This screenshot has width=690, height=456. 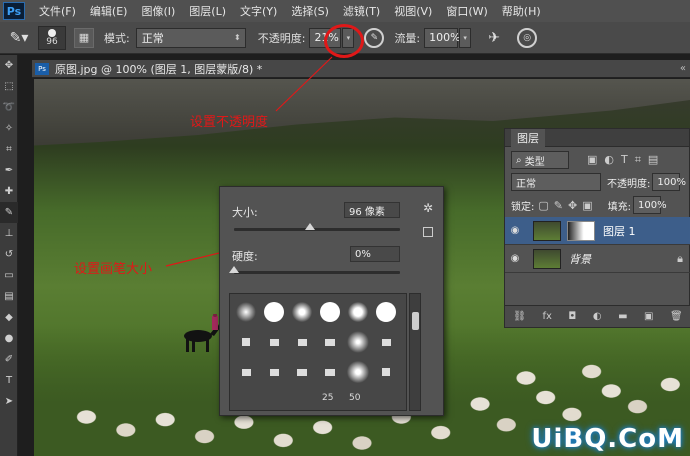 I want to click on lasso-tool-icon: ➰, so click(x=9, y=107).